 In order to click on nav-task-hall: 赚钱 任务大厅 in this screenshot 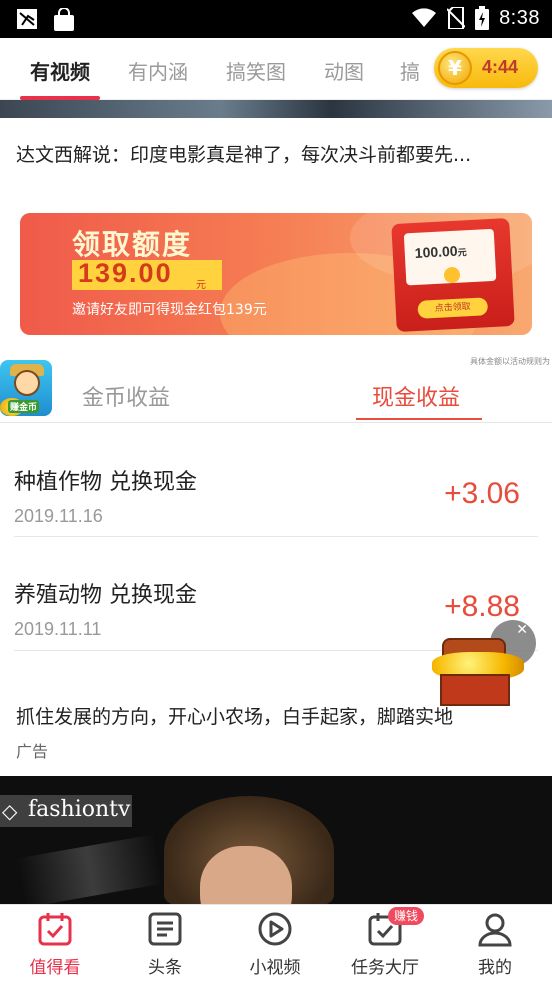, I will do `click(385, 943)`.